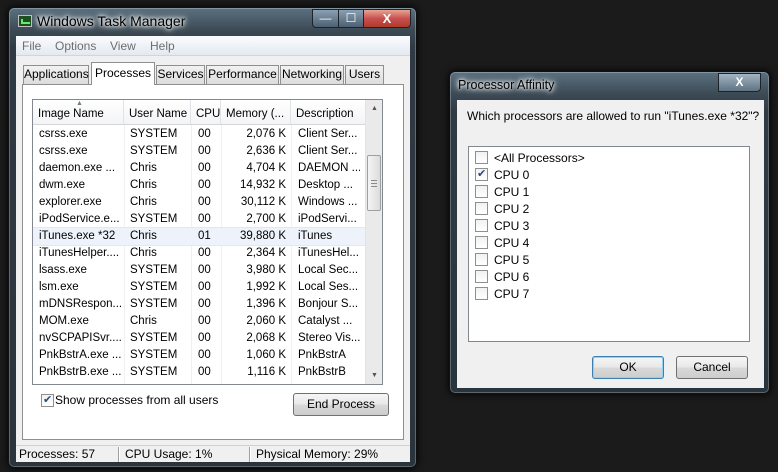  What do you see at coordinates (62, 185) in the screenshot?
I see `table-cell: dwm.exe` at bounding box center [62, 185].